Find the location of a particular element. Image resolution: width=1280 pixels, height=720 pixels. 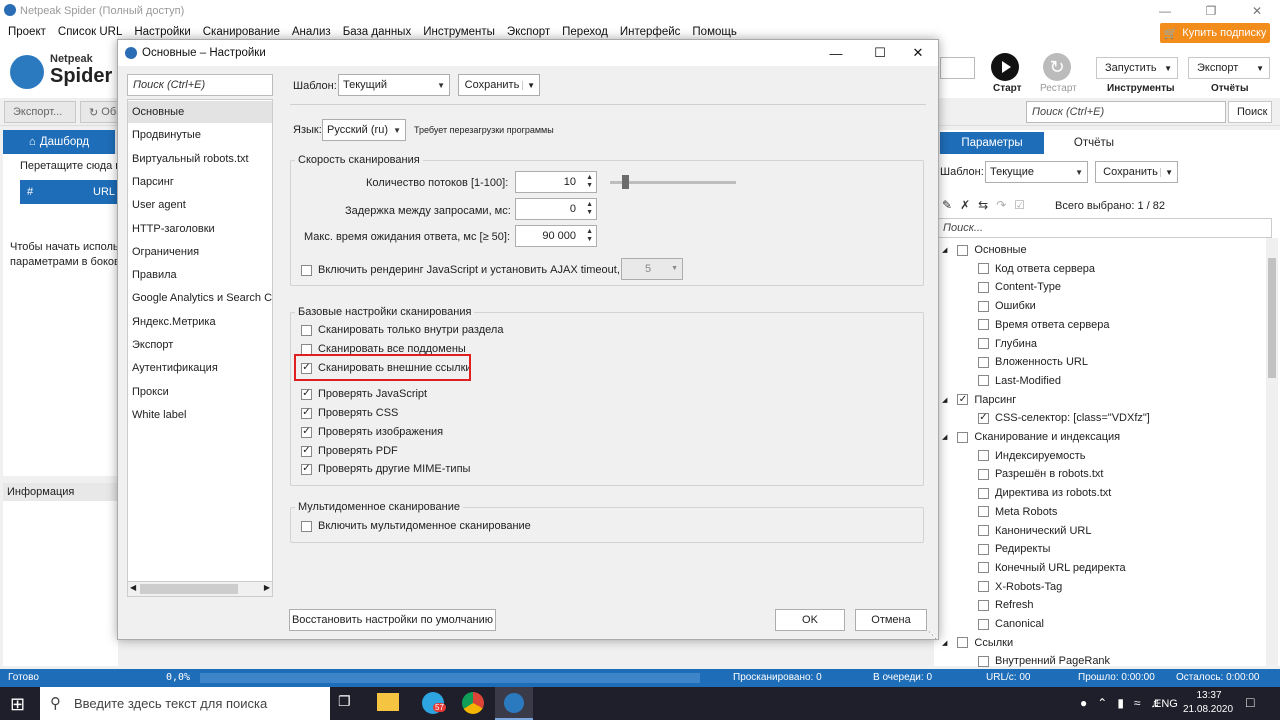

scan-option-checkbox: Проверять изображения is located at coordinates (372, 432).